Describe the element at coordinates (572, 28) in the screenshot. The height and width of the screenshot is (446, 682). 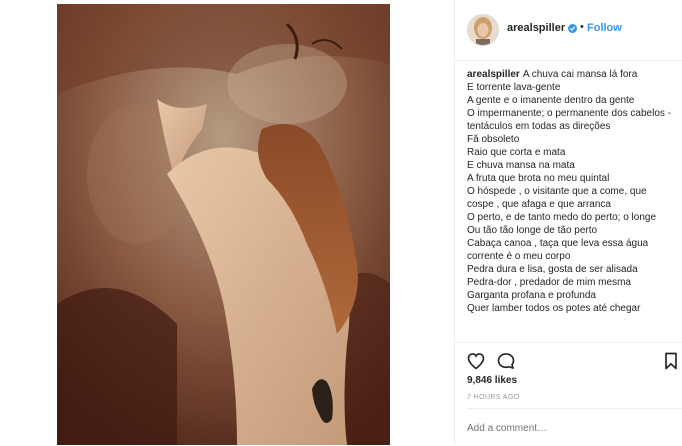
I see `verified-badge-icon` at that location.